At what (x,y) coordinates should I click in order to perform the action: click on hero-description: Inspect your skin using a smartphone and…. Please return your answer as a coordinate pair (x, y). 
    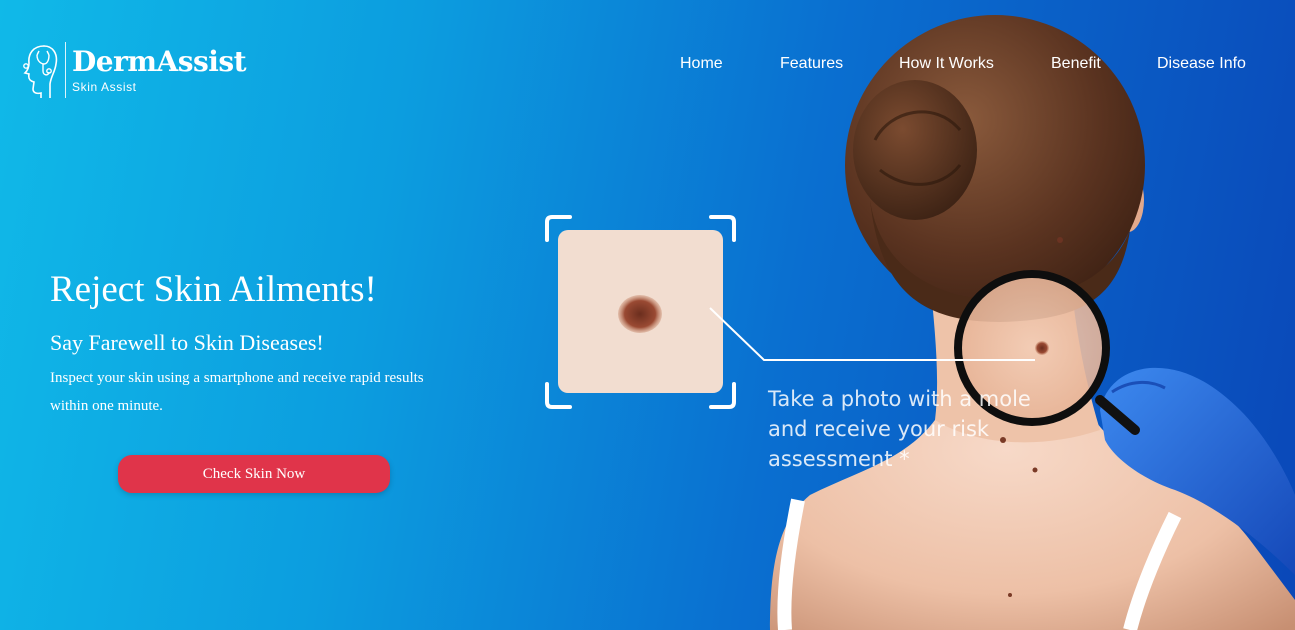
    Looking at the image, I should click on (237, 392).